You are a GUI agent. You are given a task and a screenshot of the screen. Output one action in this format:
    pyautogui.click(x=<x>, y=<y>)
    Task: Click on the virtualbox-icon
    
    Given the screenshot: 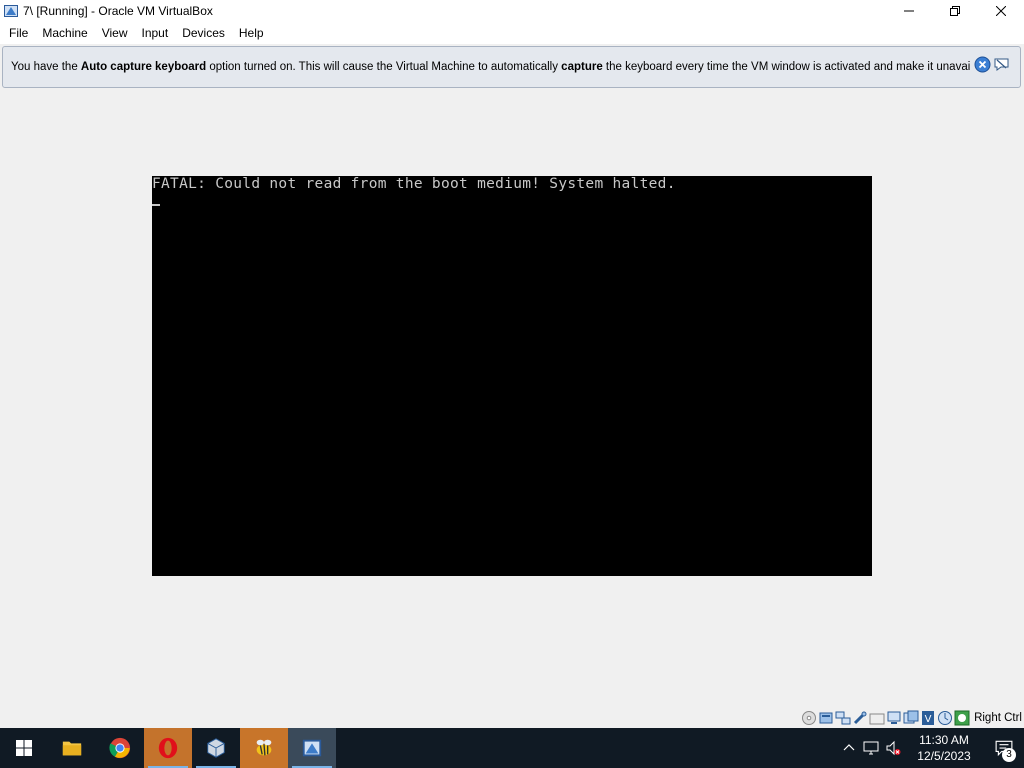 What is the action you would take?
    pyautogui.click(x=216, y=748)
    